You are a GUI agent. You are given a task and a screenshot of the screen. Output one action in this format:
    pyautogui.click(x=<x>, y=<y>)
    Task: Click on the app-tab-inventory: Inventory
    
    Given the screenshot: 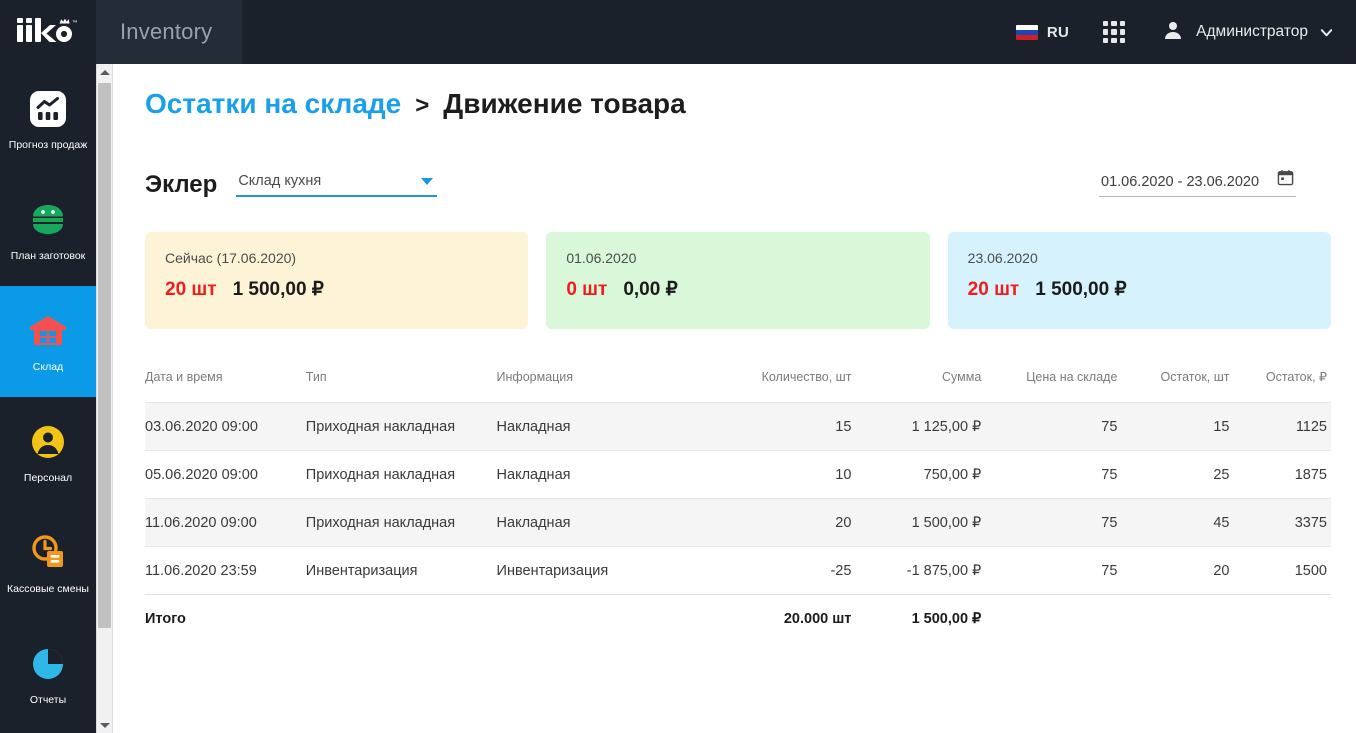 What is the action you would take?
    pyautogui.click(x=169, y=32)
    